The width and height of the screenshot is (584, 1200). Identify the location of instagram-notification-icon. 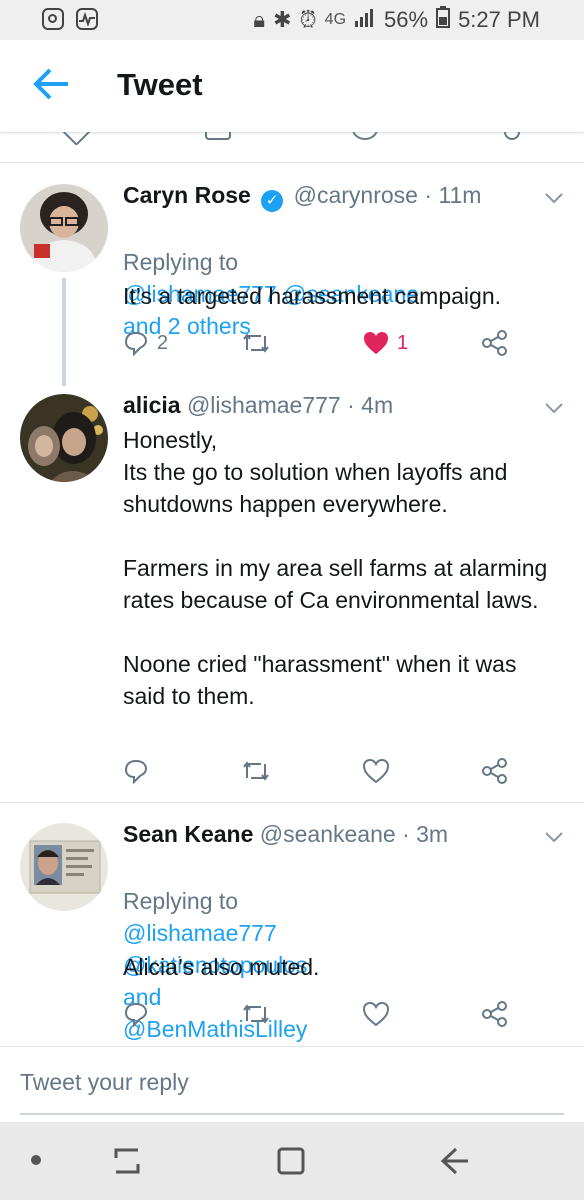
(53, 19).